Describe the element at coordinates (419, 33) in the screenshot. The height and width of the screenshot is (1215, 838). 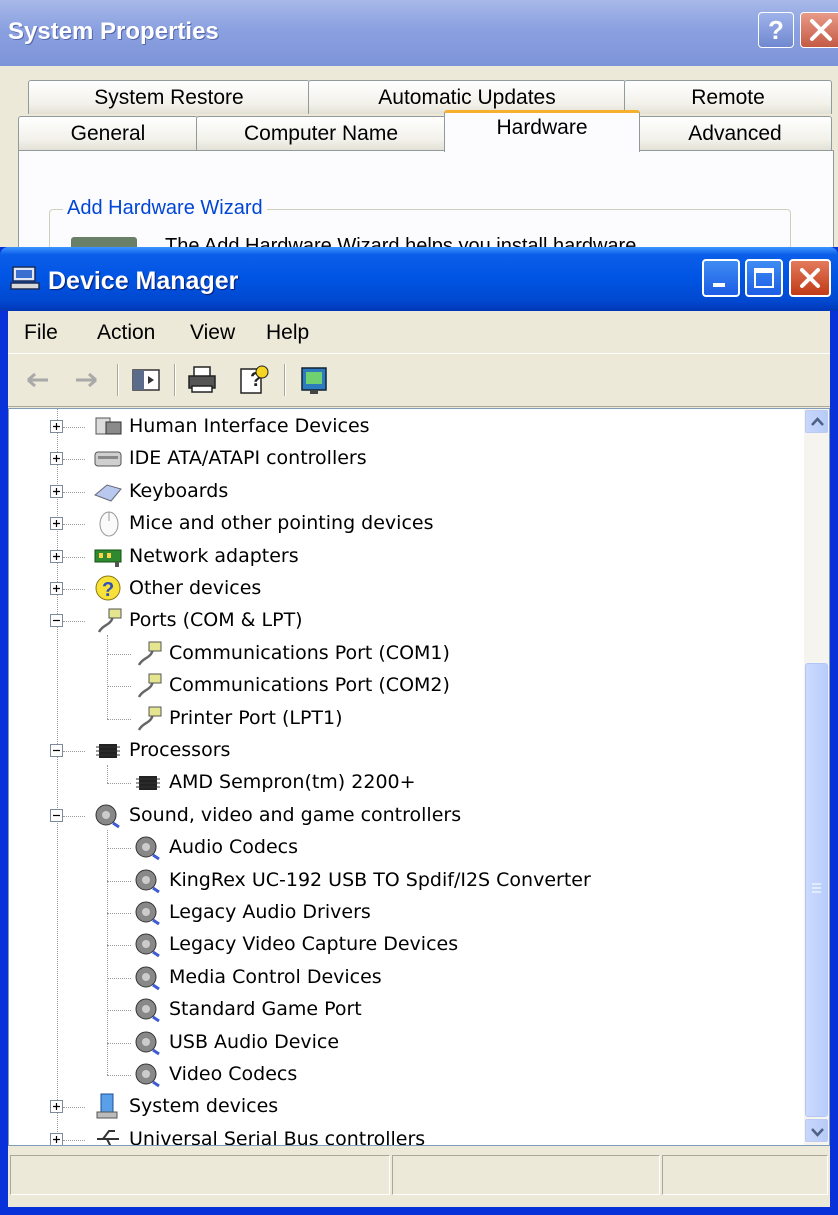
I see `system-properties-titlebar: System Properties ?` at that location.